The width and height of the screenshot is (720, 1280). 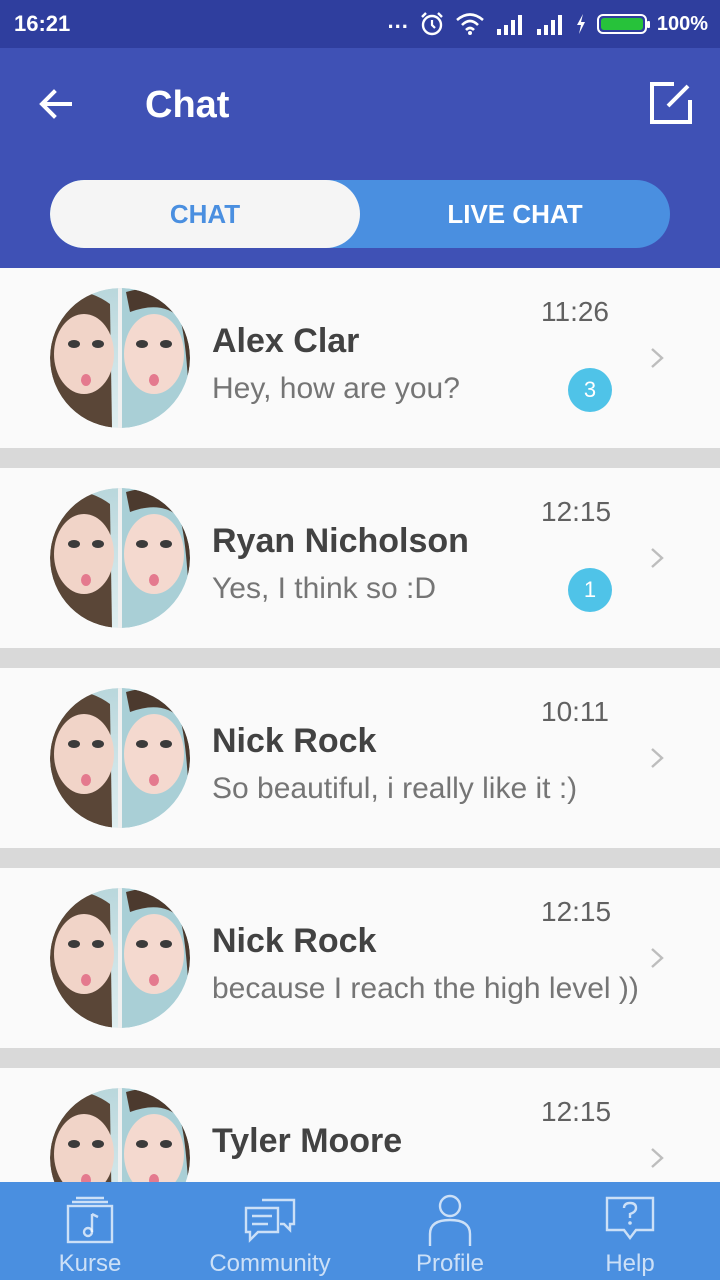 What do you see at coordinates (395, 788) in the screenshot?
I see `message-preview: So beautiful, i really like it :)` at bounding box center [395, 788].